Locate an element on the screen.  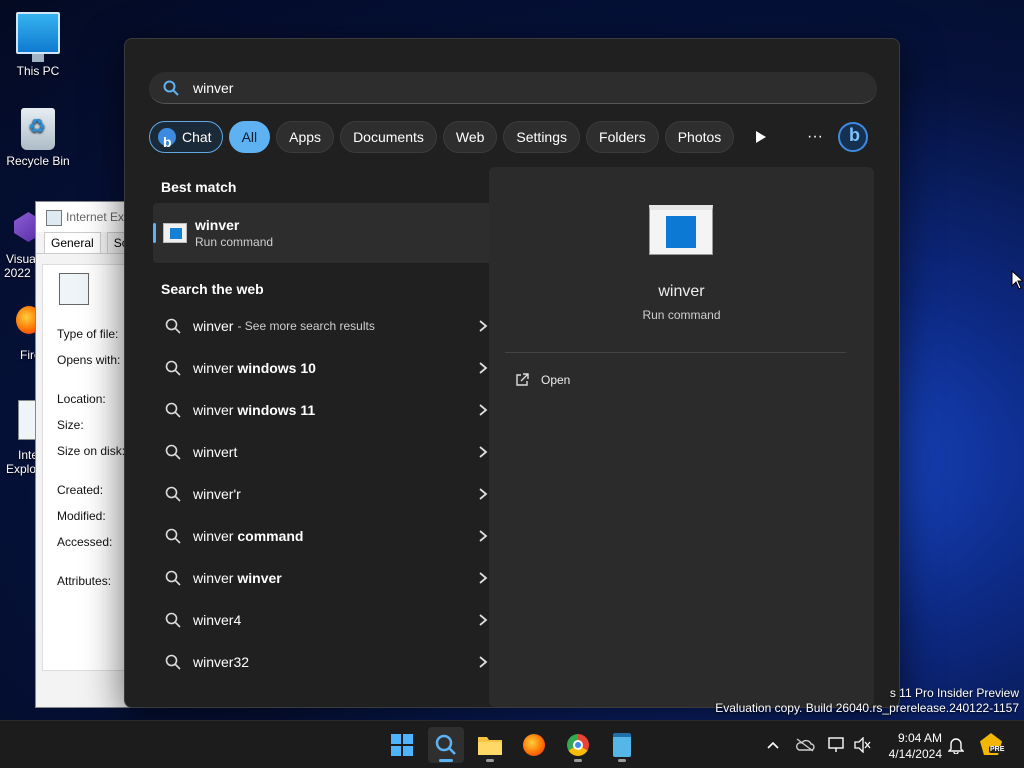
tab-general: General is located at coordinates (72, 242).